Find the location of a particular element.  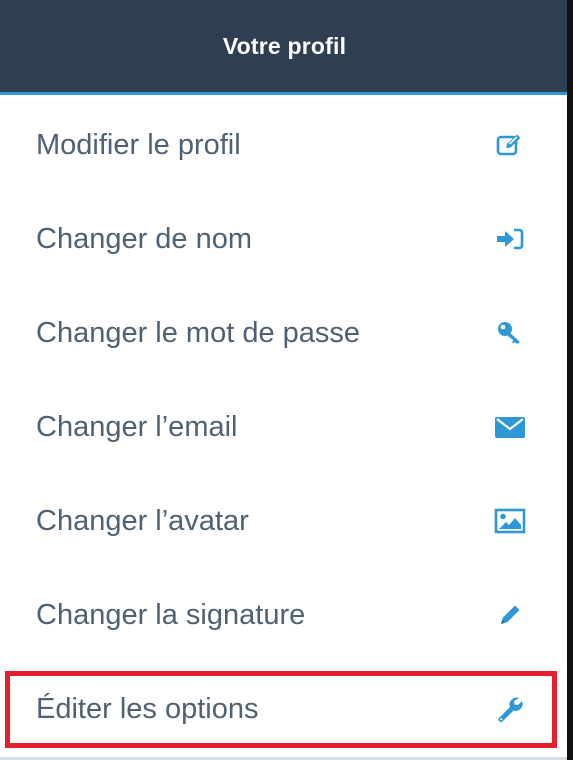

panel-header: Votre profil is located at coordinates (283, 46).